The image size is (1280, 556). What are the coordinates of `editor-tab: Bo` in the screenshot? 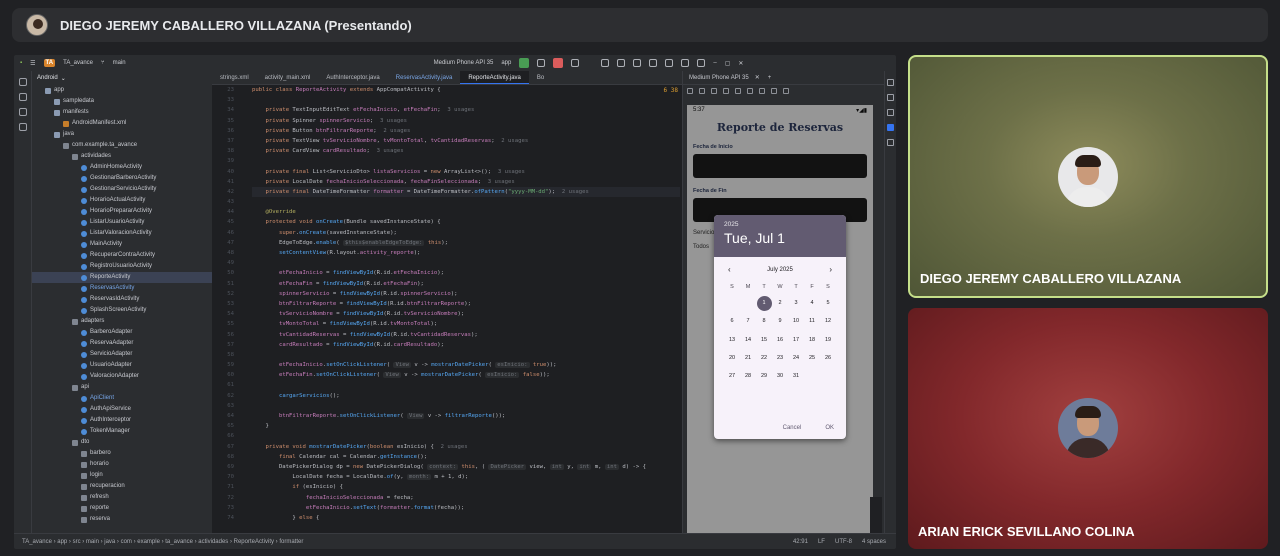 It's located at (540, 77).